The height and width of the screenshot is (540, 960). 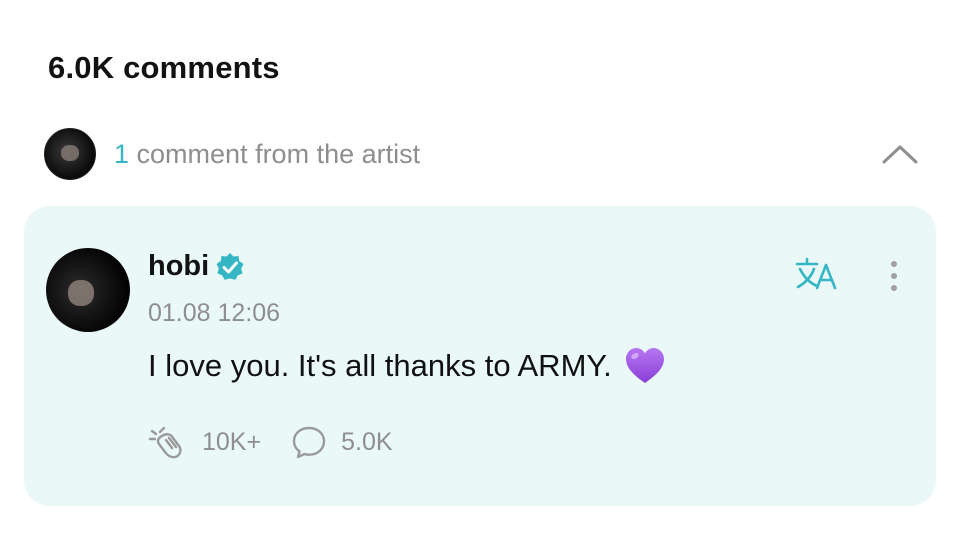 I want to click on replies-count: 5.0K, so click(x=367, y=441).